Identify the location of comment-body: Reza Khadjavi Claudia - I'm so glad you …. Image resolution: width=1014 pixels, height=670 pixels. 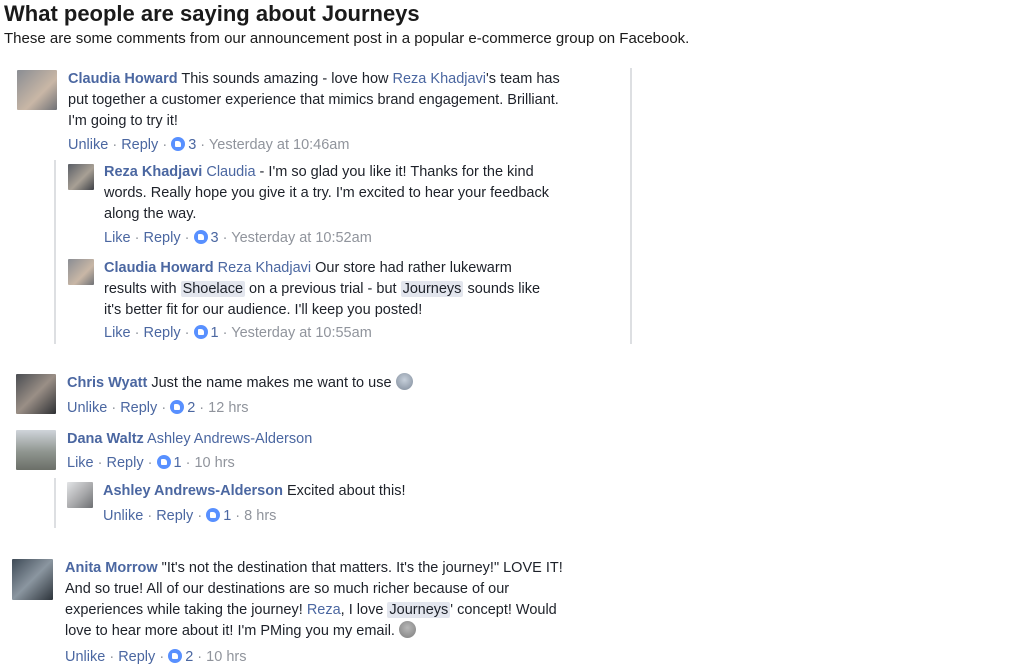
(364, 193).